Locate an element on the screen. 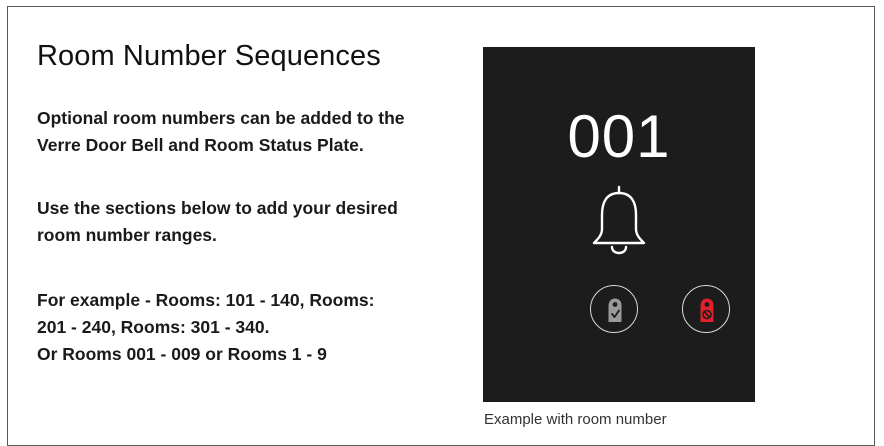 The image size is (884, 446). do-not-disturb-button is located at coordinates (706, 309).